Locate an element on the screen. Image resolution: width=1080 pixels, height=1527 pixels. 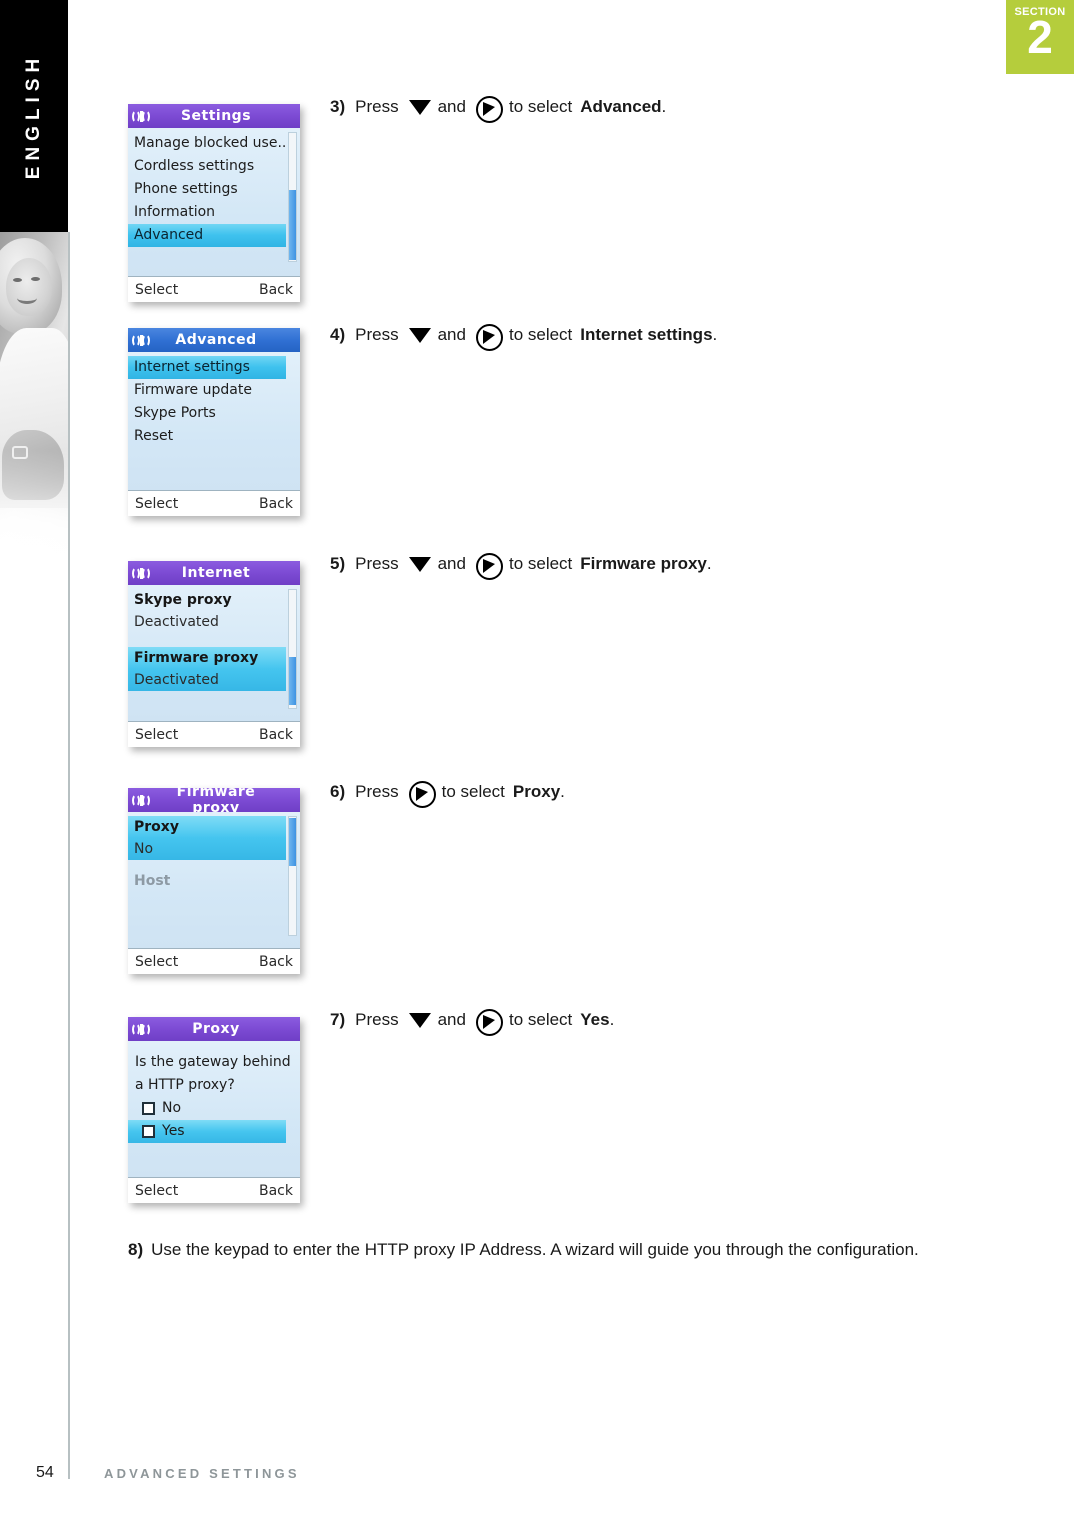
section-badge: SECTION 2 is located at coordinates (1040, 37).